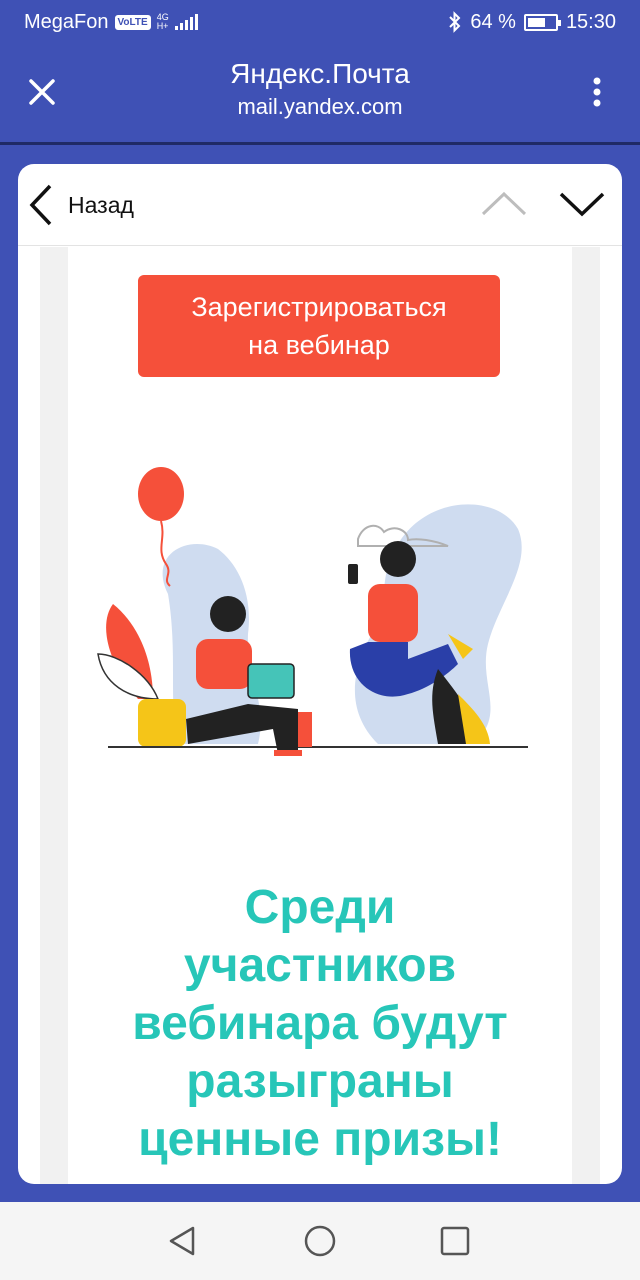 The height and width of the screenshot is (1280, 640). What do you see at coordinates (40, 205) in the screenshot?
I see `chevron-left-icon` at bounding box center [40, 205].